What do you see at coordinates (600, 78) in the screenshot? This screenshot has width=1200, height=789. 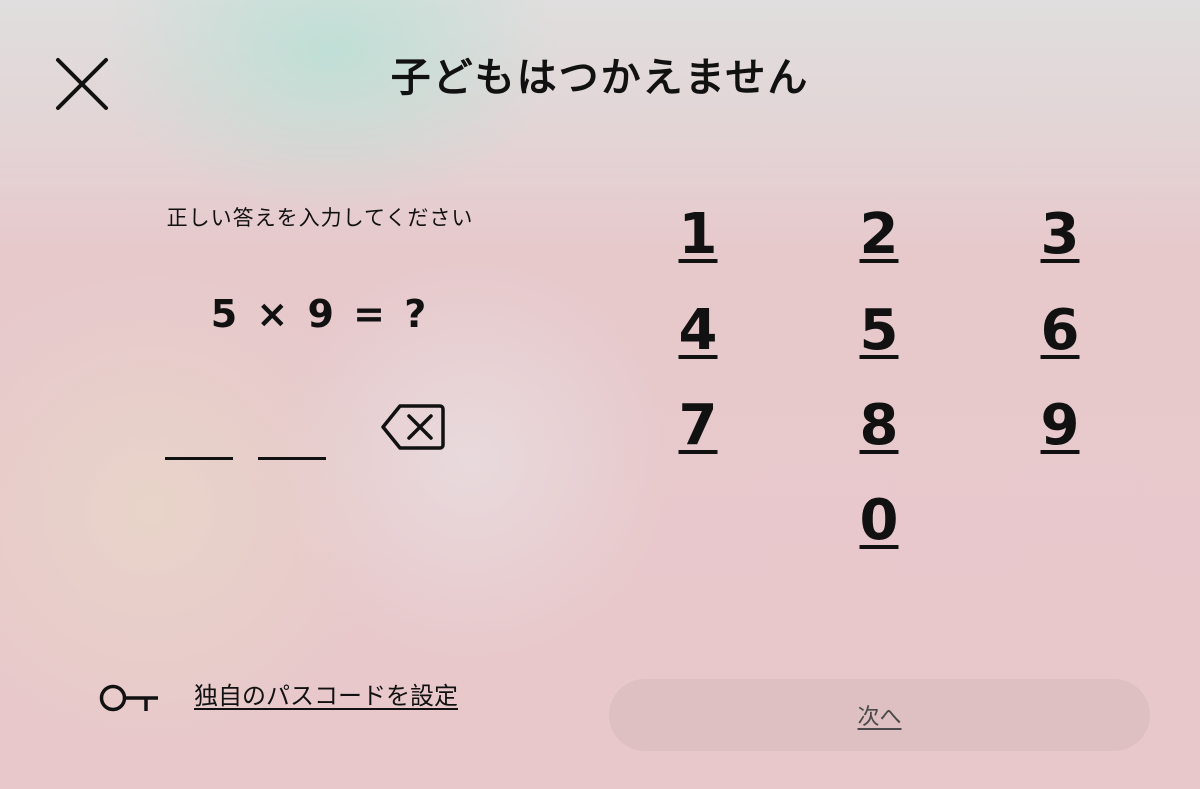 I see `page-title: 子どもはつかえません` at bounding box center [600, 78].